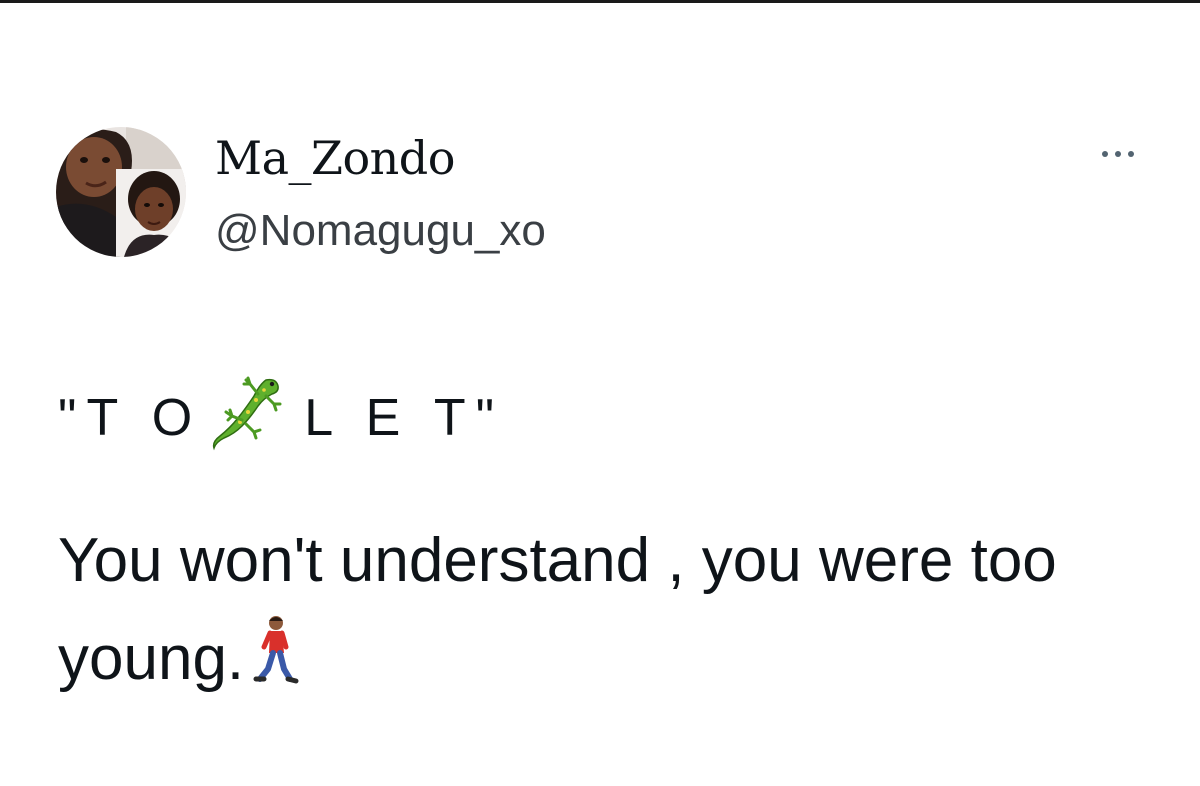 The width and height of the screenshot is (1200, 786). What do you see at coordinates (335, 158) in the screenshot?
I see `display-name: Ma_Zondo` at bounding box center [335, 158].